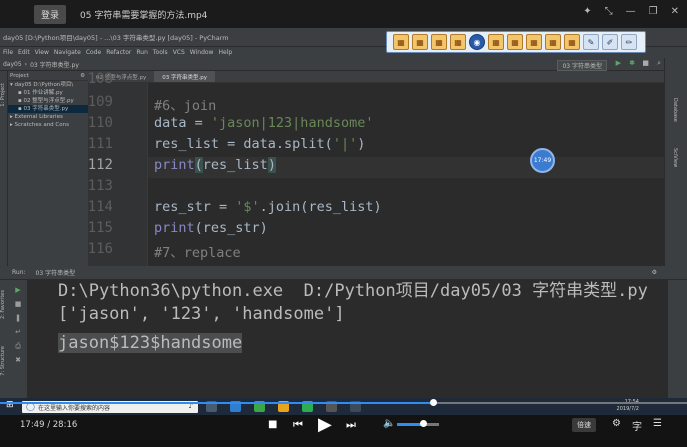 This screenshot has width=687, height=447. Describe the element at coordinates (100, 228) in the screenshot. I see `line-number: 115` at that location.